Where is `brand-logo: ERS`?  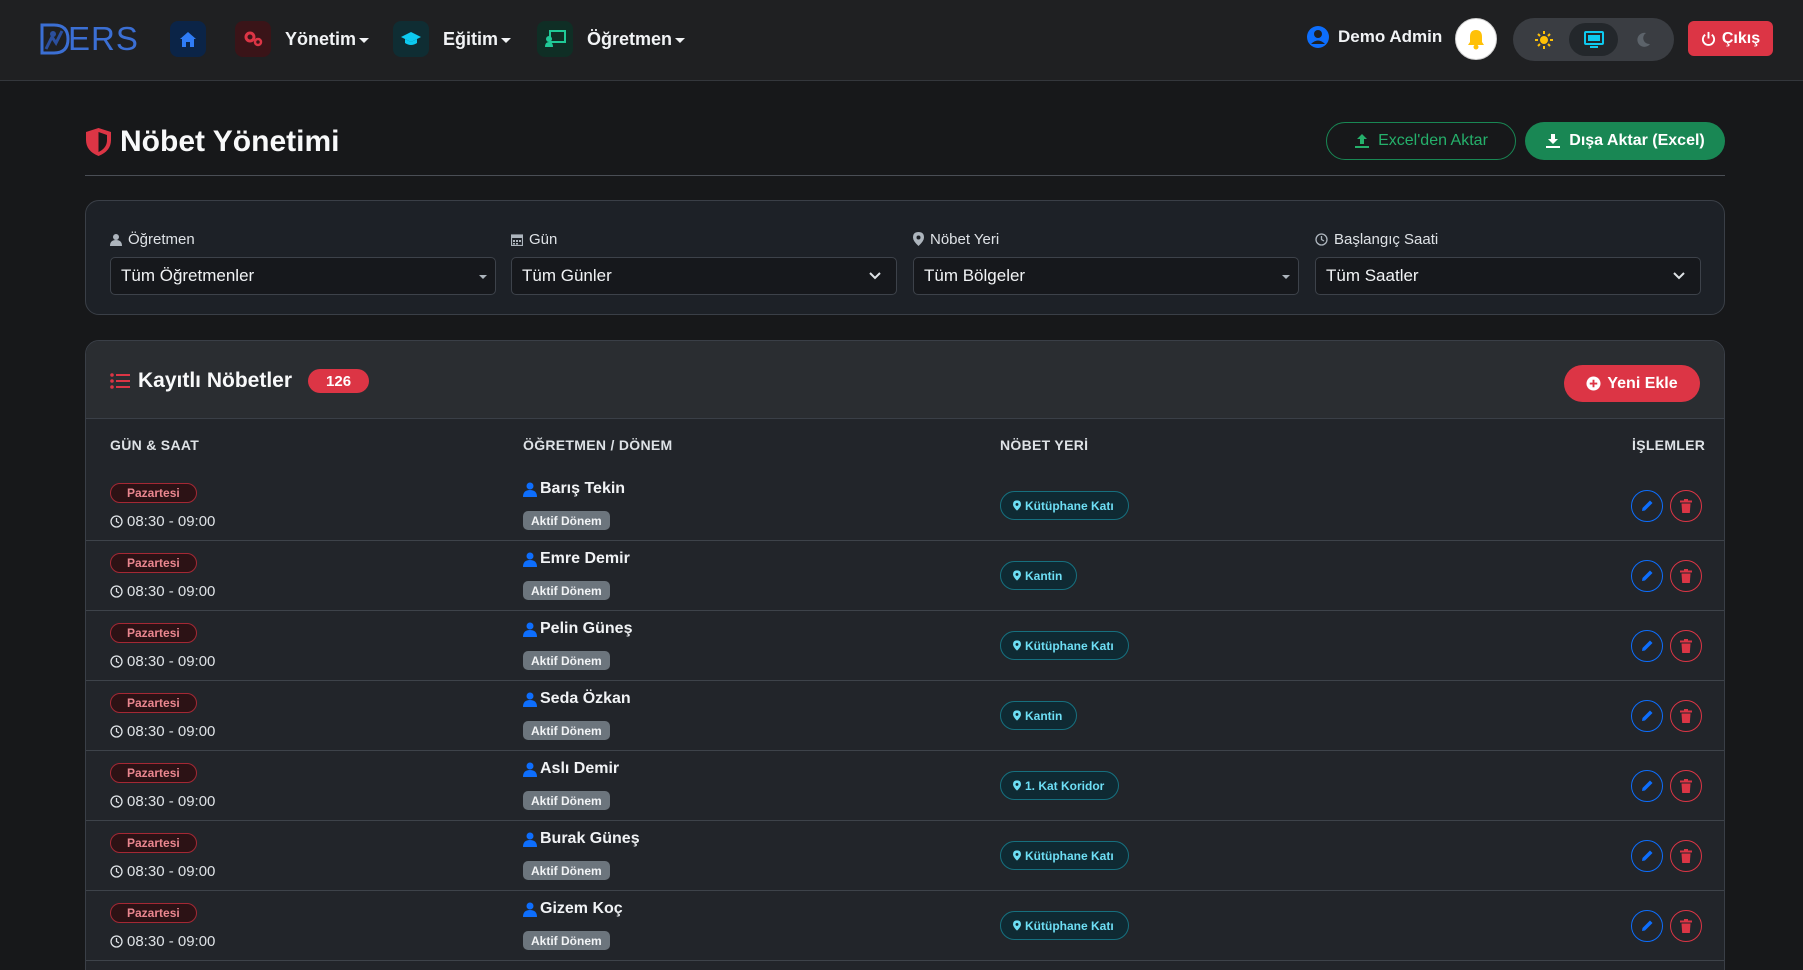 brand-logo: ERS is located at coordinates (89, 38).